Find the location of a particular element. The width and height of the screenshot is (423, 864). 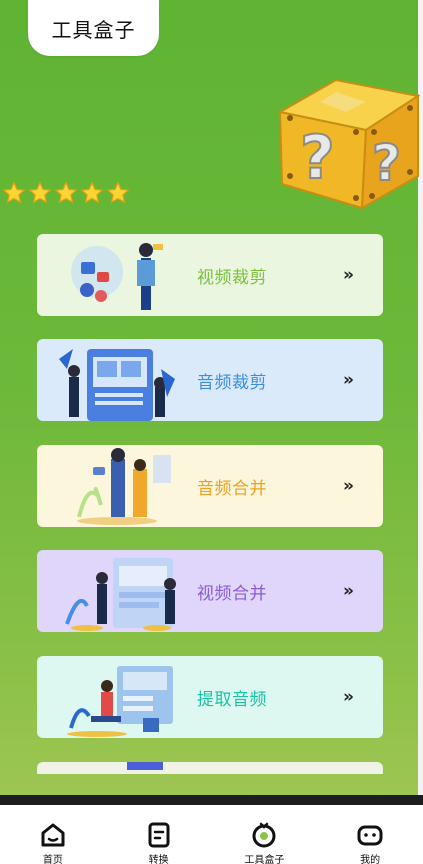

tab-home-label: 首页 is located at coordinates (52, 859).